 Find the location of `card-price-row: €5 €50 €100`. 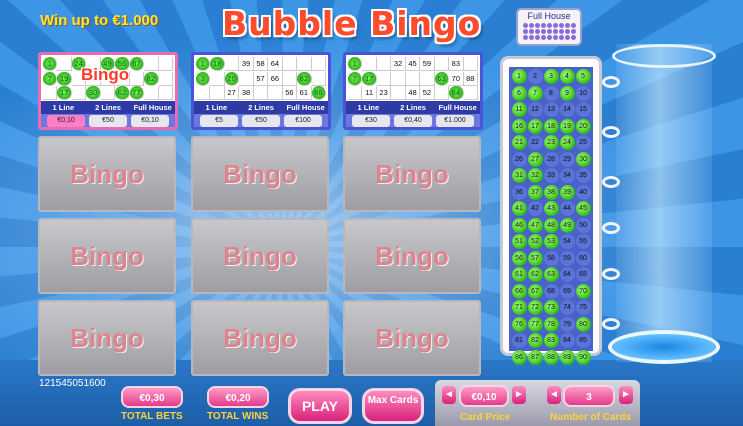

card-price-row: €5 €50 €100 is located at coordinates (261, 120).